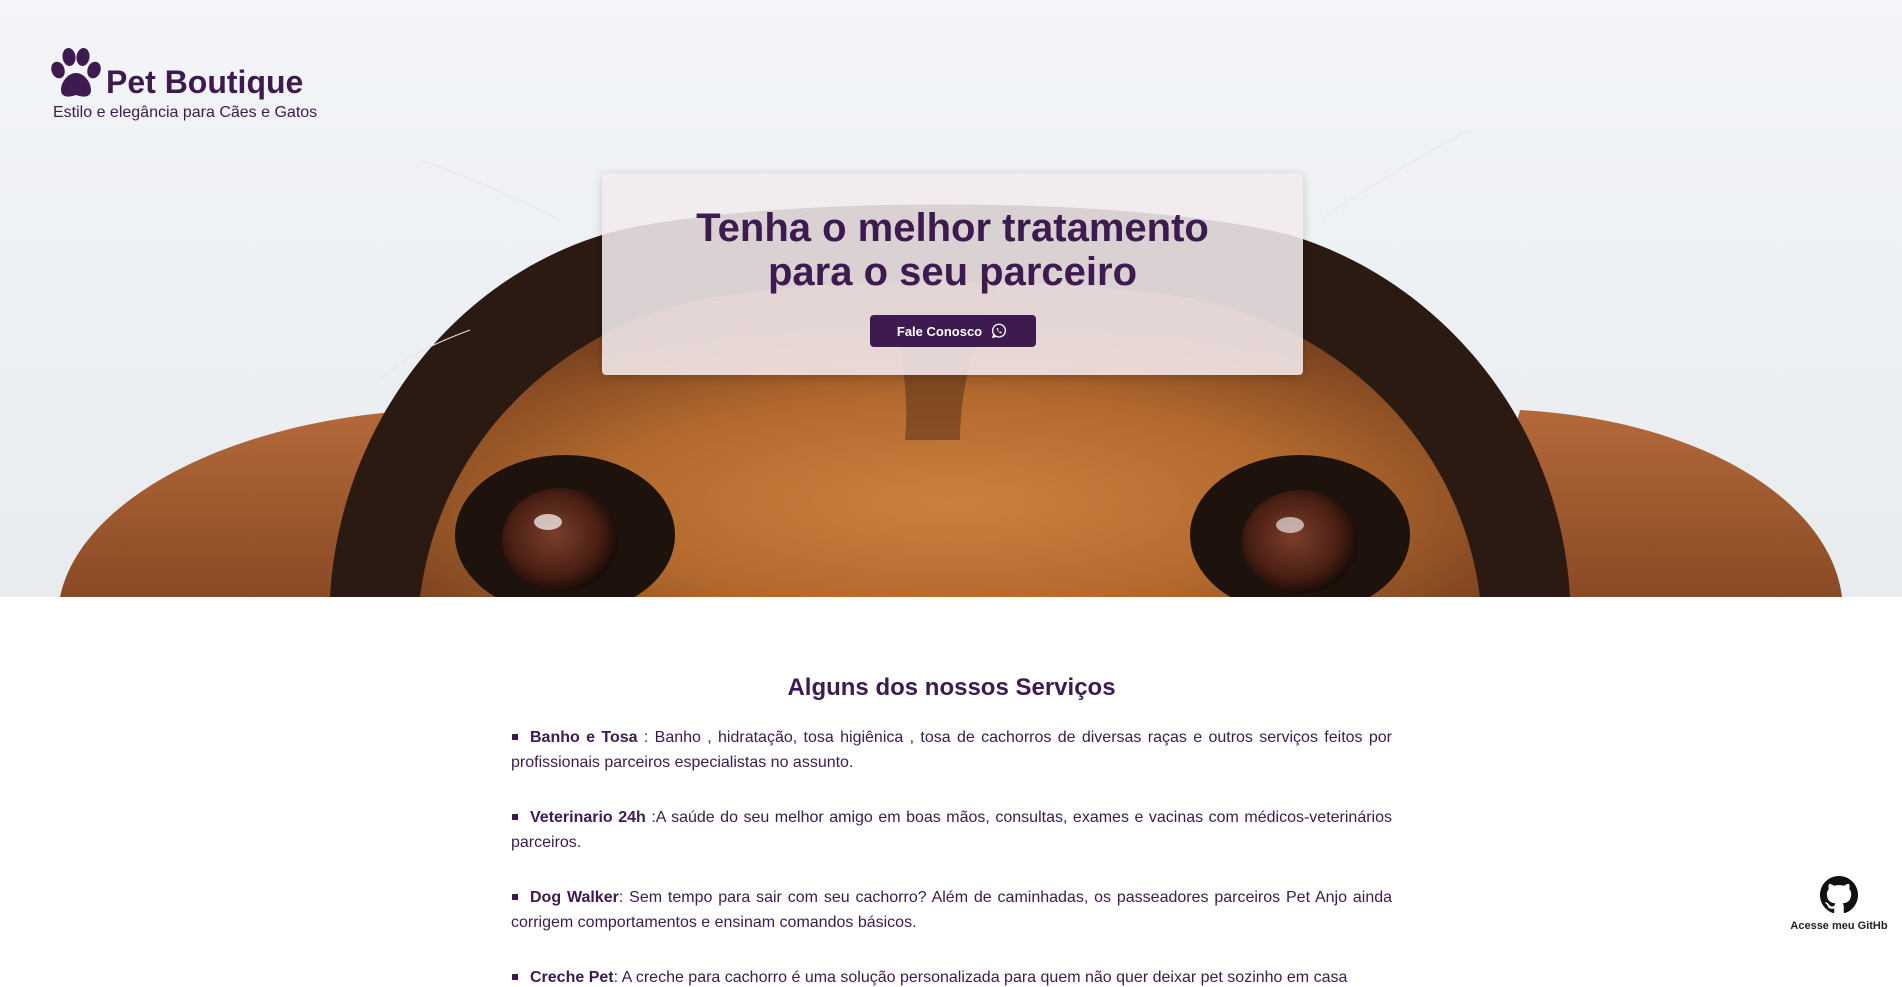 Image resolution: width=1902 pixels, height=987 pixels. I want to click on brand-name: Pet Boutique, so click(205, 82).